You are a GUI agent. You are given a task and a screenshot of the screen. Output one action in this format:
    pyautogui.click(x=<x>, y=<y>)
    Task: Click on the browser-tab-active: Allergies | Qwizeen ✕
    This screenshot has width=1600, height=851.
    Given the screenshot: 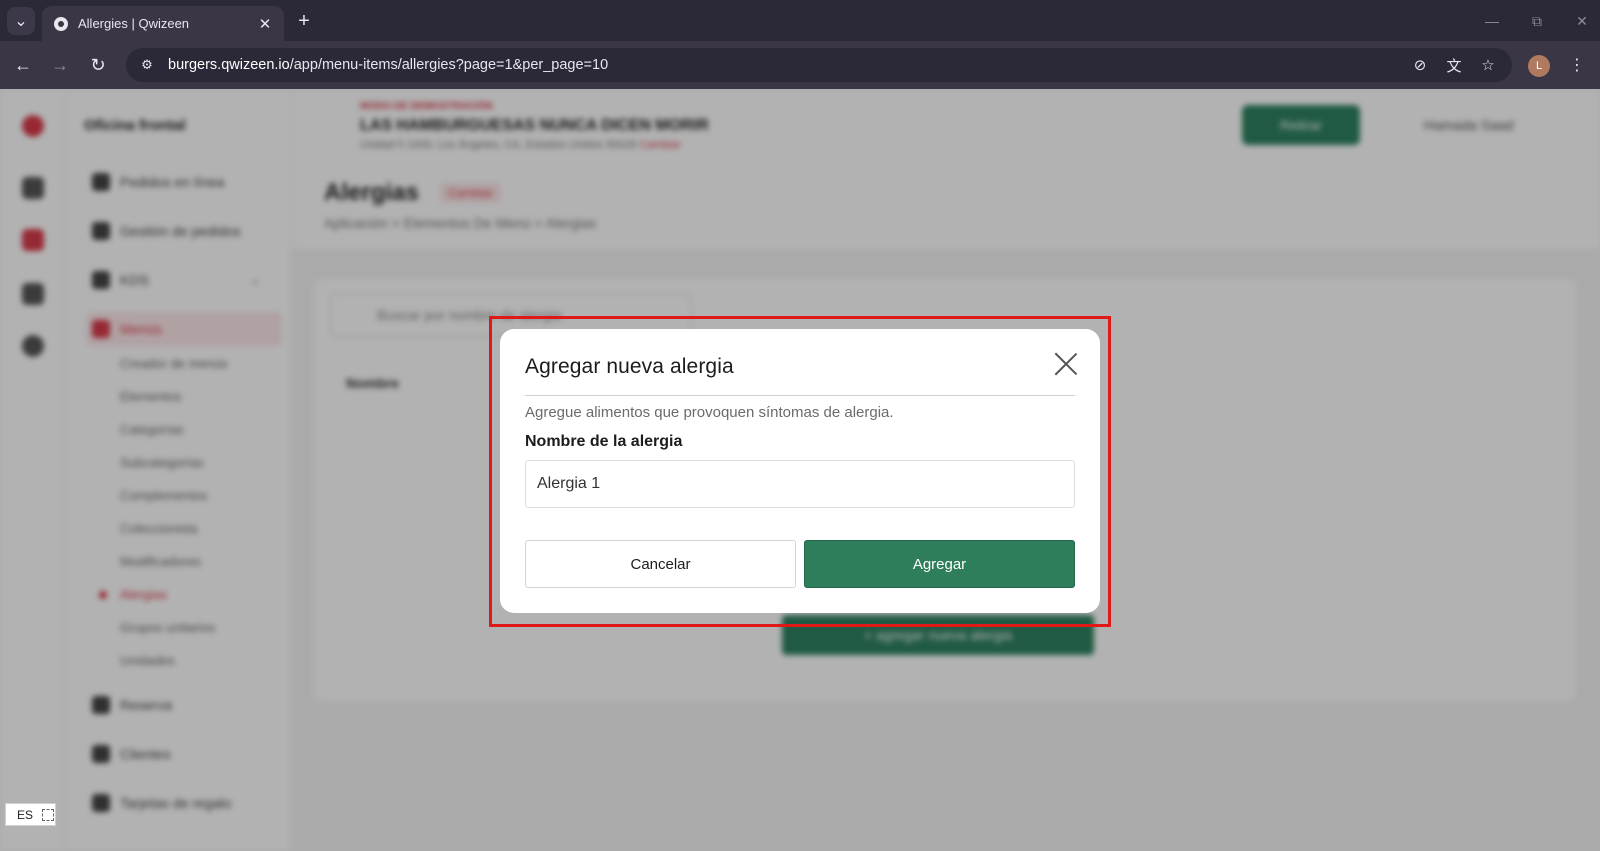 What is the action you would take?
    pyautogui.click(x=163, y=23)
    